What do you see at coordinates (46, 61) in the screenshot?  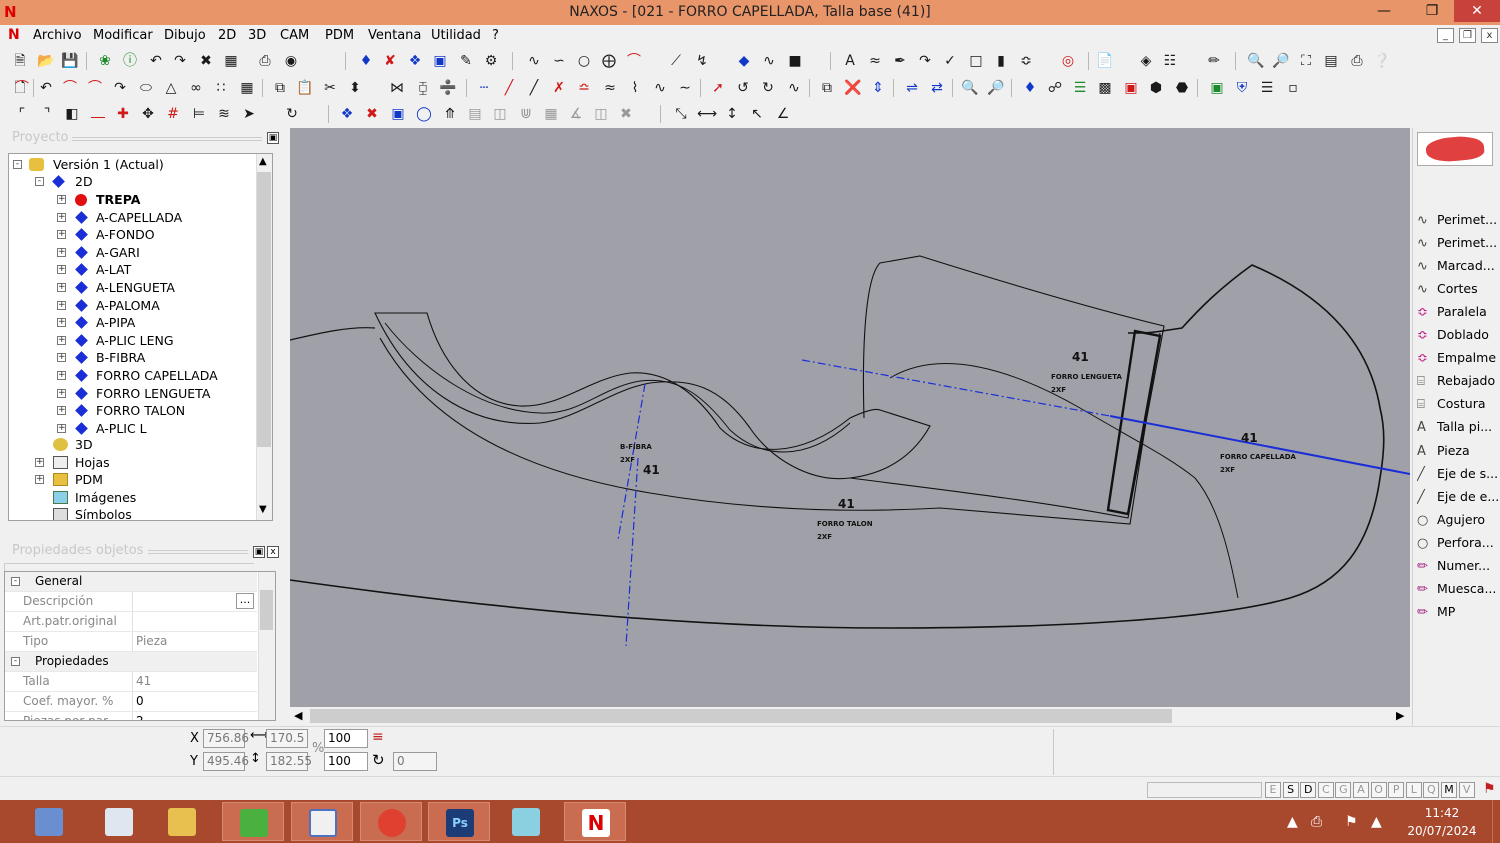 I see `open-folder-icon: 📂` at bounding box center [46, 61].